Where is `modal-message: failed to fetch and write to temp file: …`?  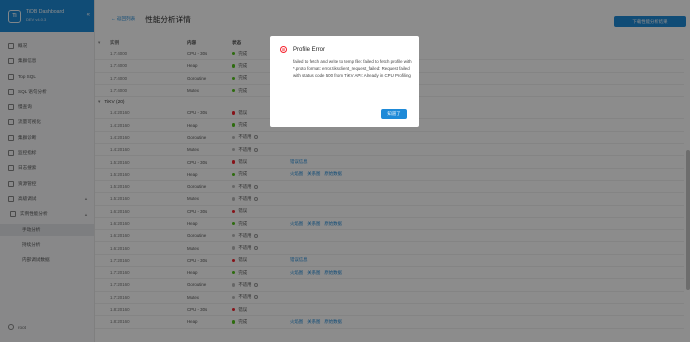 modal-message: failed to fetch and write to temp file: … is located at coordinates (352, 69).